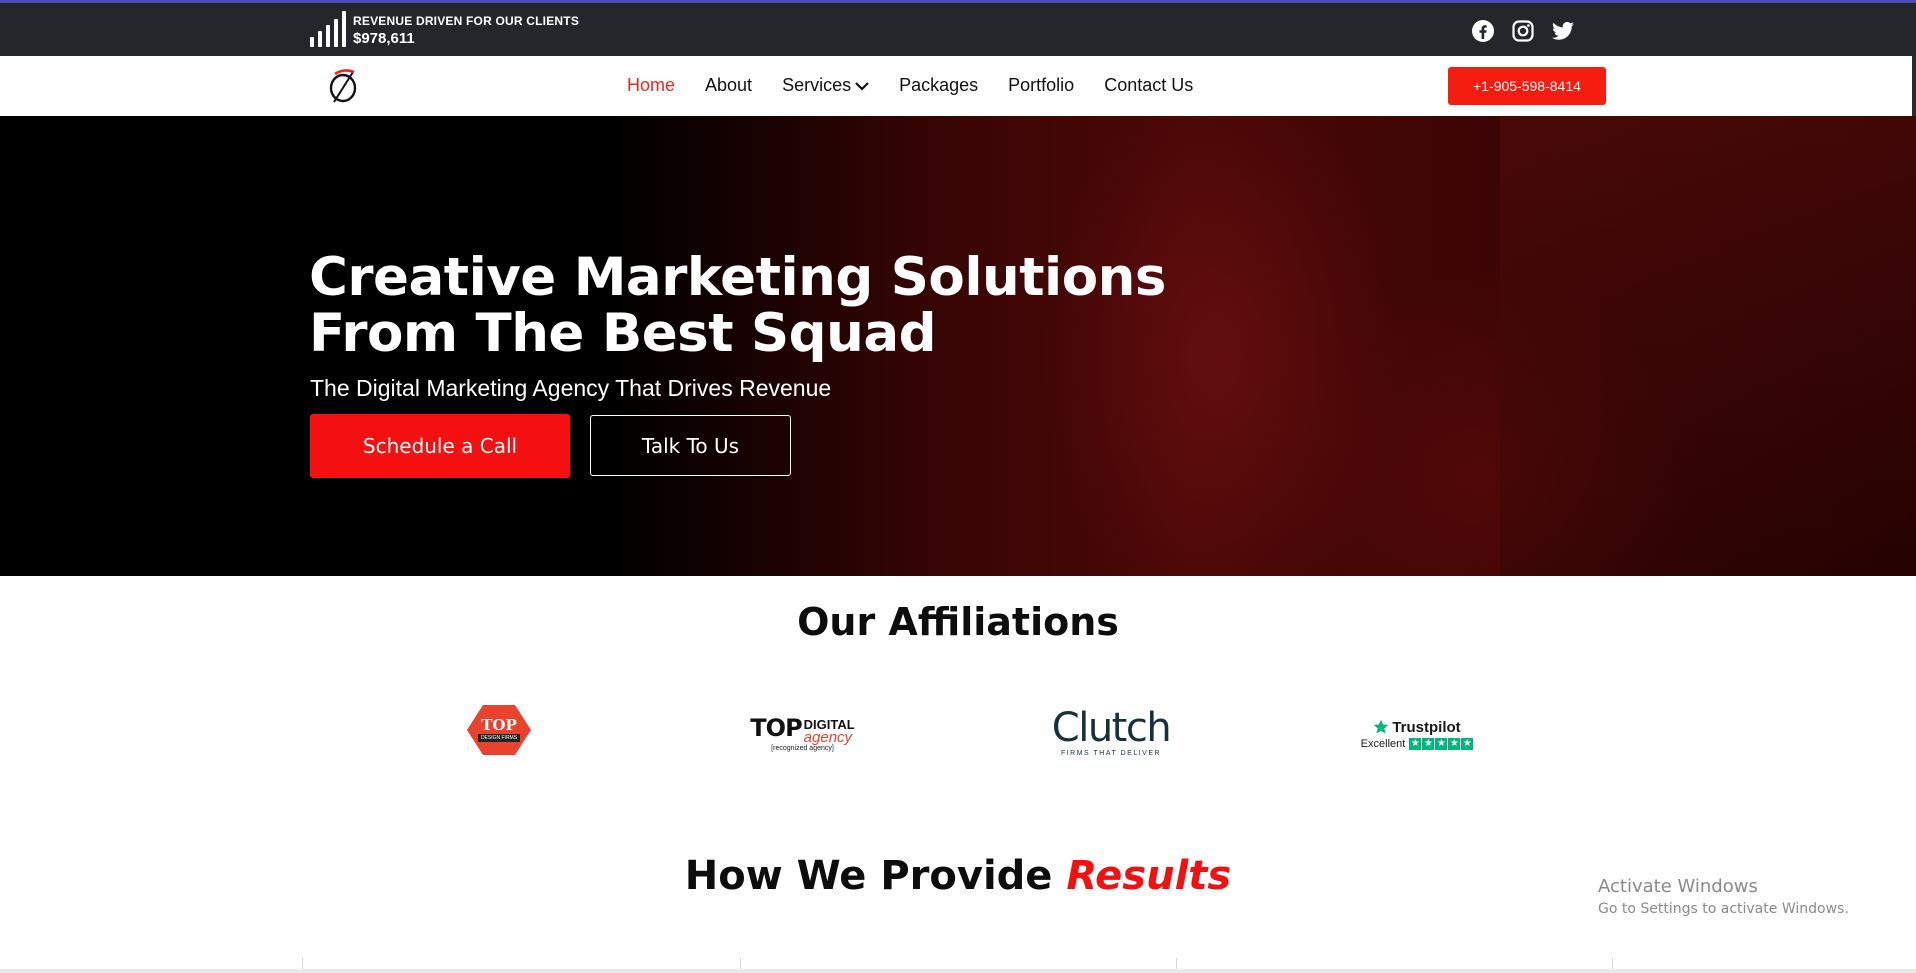 The height and width of the screenshot is (973, 1916). Describe the element at coordinates (1527, 86) in the screenshot. I see `phone-button: +1-905-598-8414` at that location.